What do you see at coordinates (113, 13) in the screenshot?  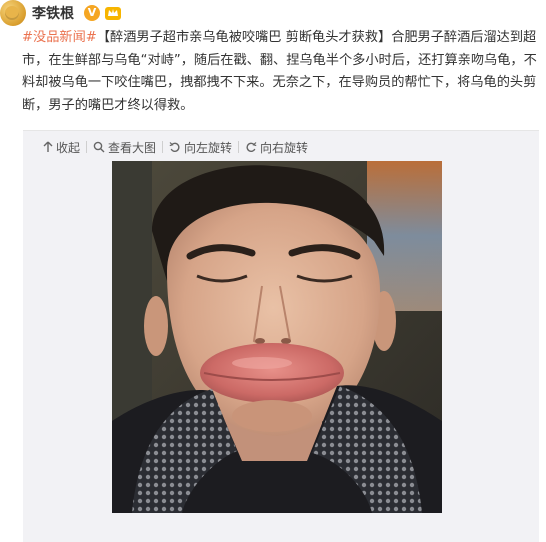 I see `vip-crown-icon` at bounding box center [113, 13].